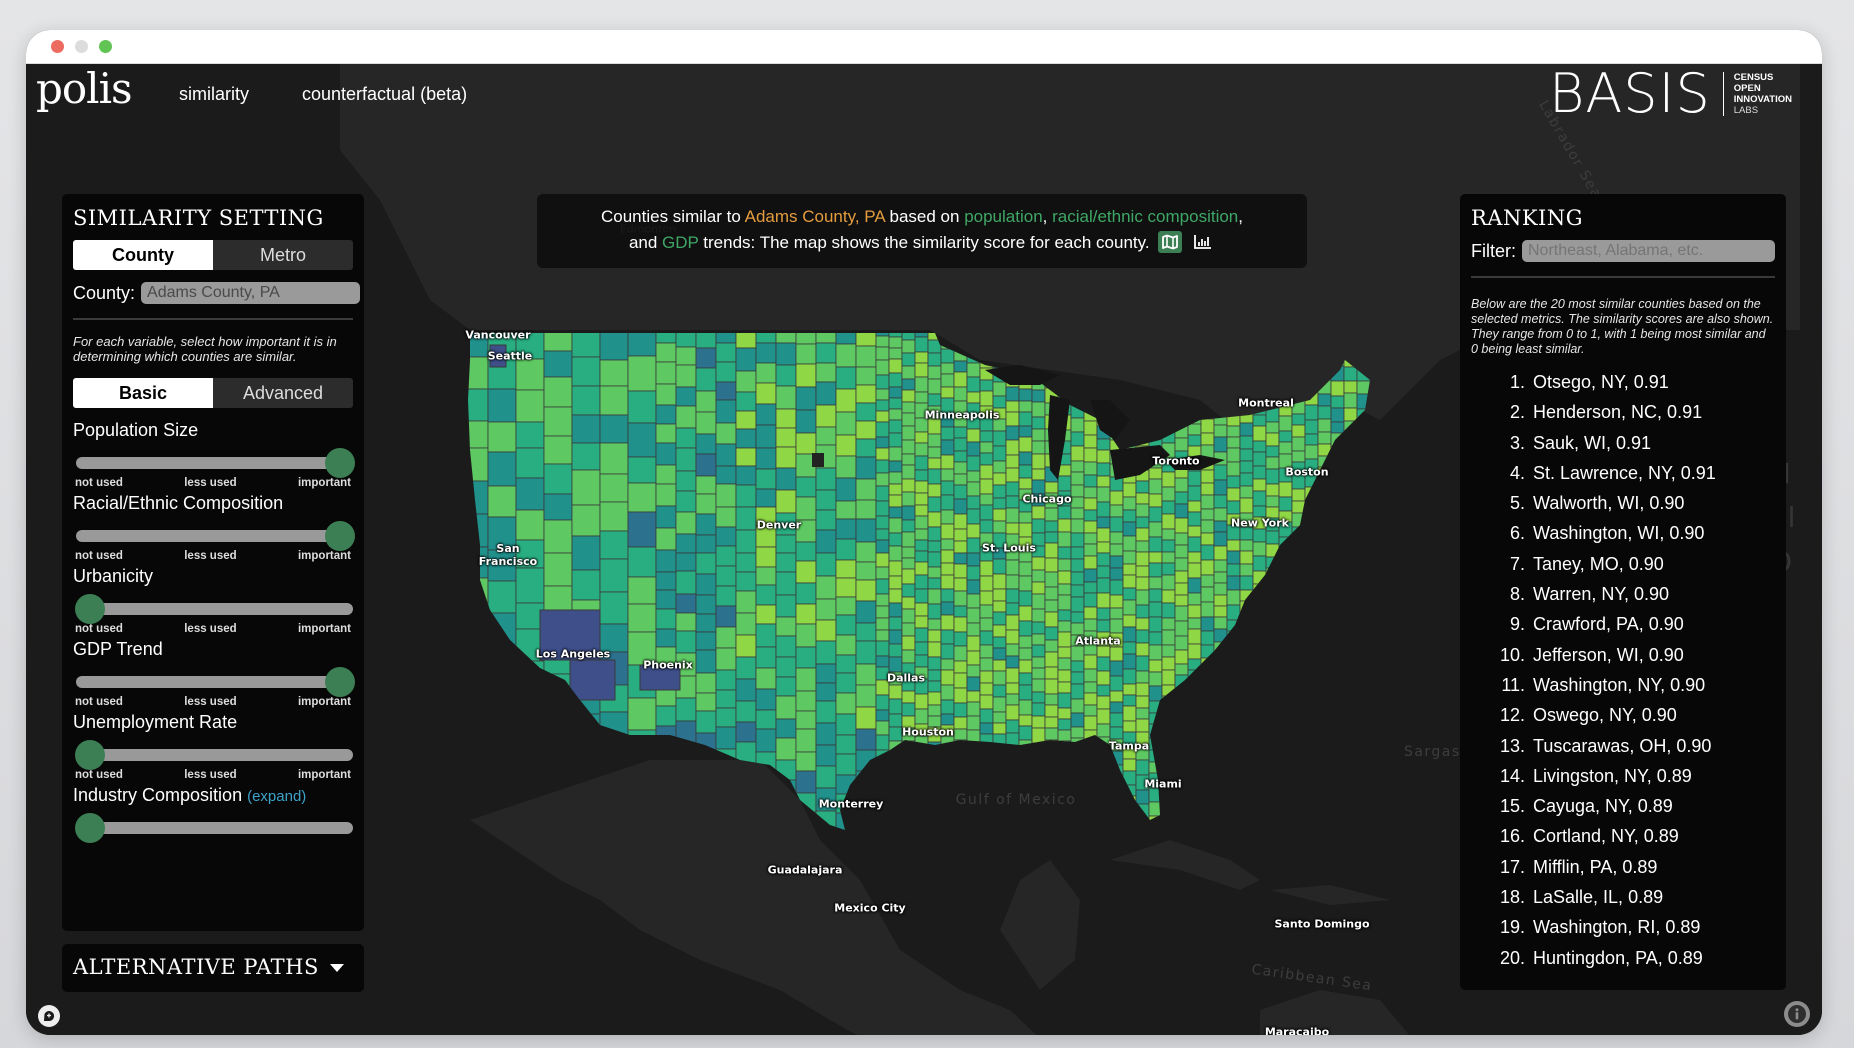  What do you see at coordinates (1623, 594) in the screenshot?
I see `ranking-item: 8. Warren, NY, 0.90` at bounding box center [1623, 594].